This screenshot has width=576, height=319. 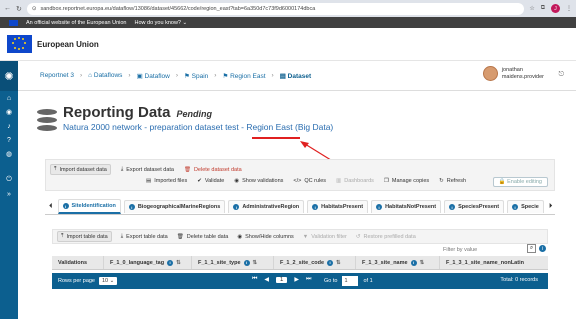 What do you see at coordinates (19, 9) in the screenshot?
I see `reload-icon: ↻` at bounding box center [19, 9].